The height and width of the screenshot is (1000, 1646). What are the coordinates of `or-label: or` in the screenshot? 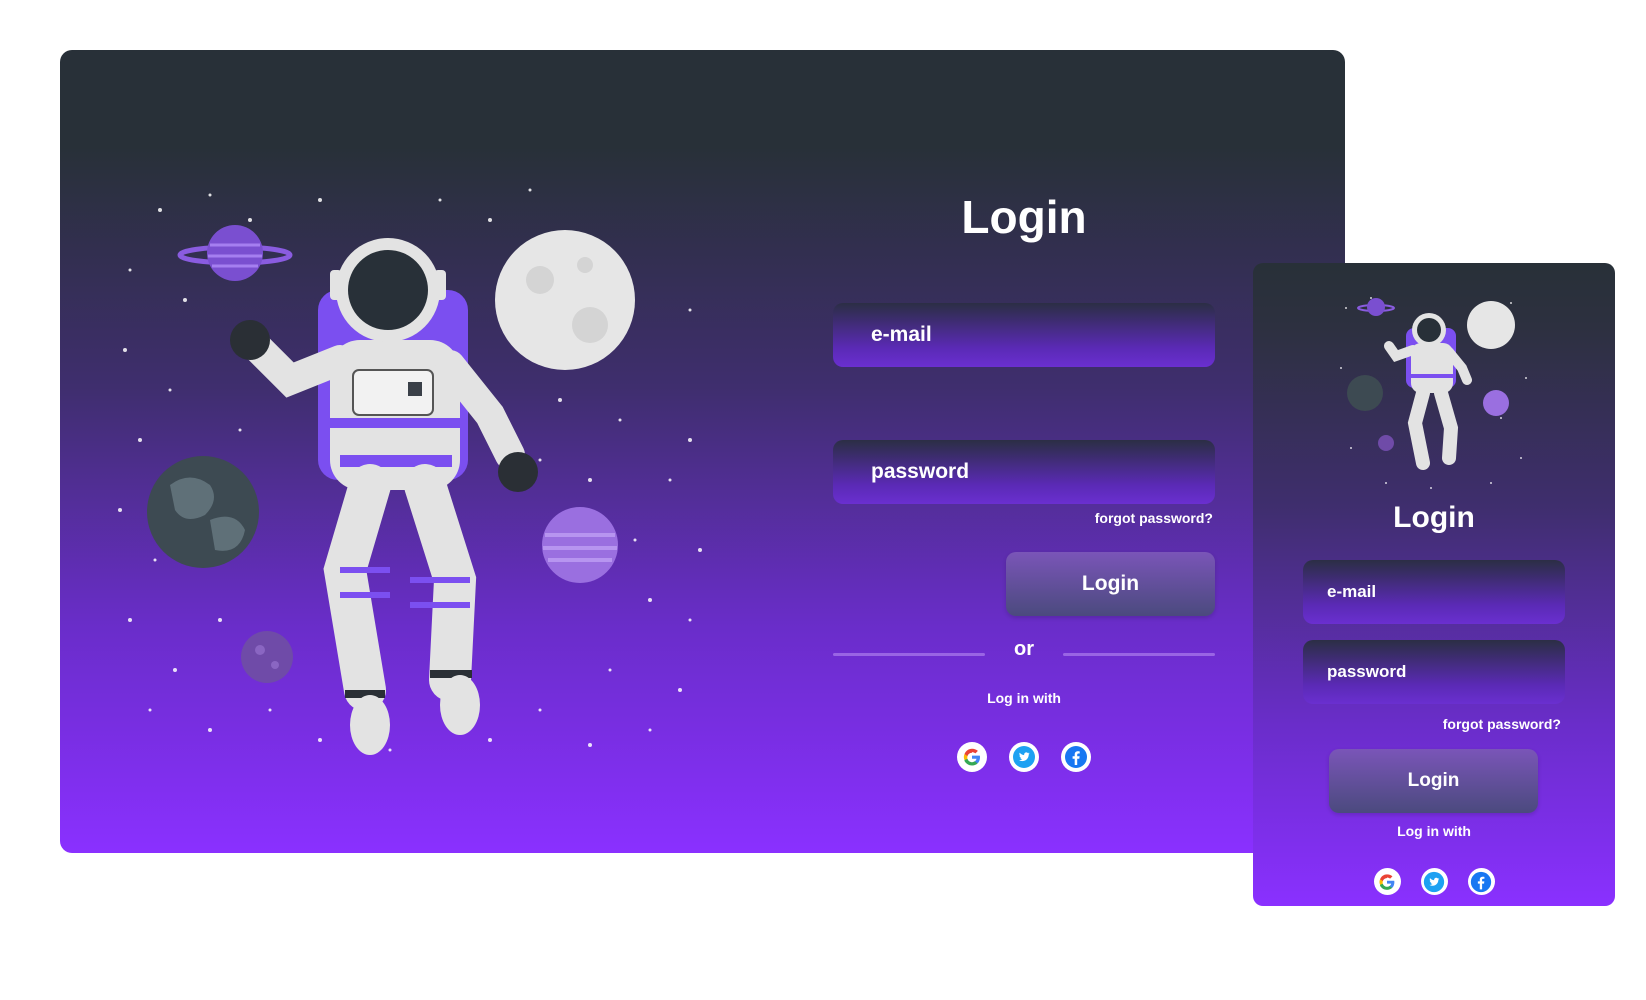 It's located at (1024, 649).